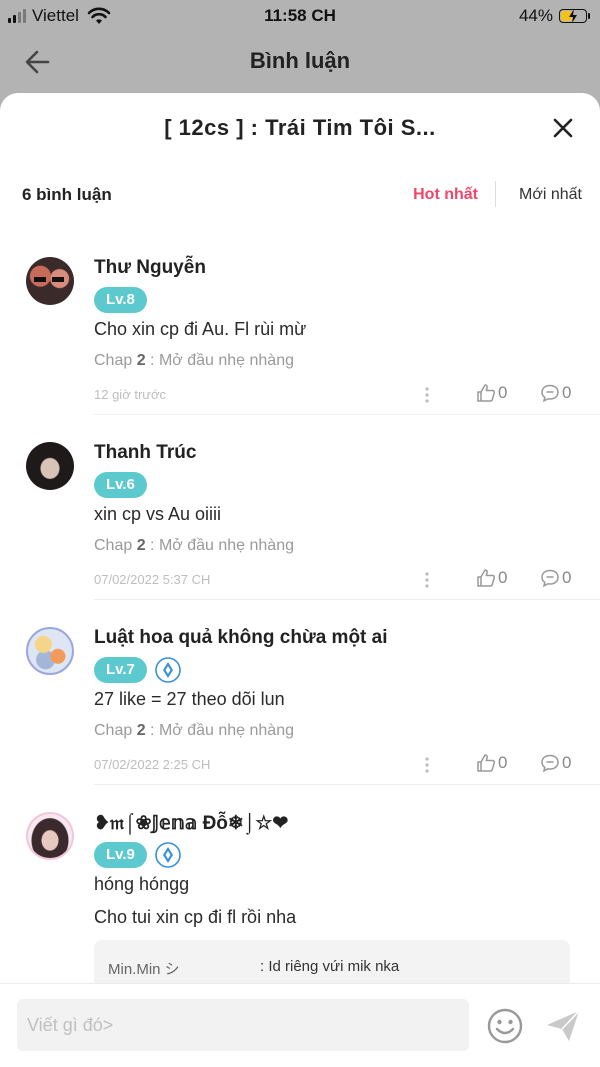  Describe the element at coordinates (150, 268) in the screenshot. I see `username: Thư Nguyễn` at that location.